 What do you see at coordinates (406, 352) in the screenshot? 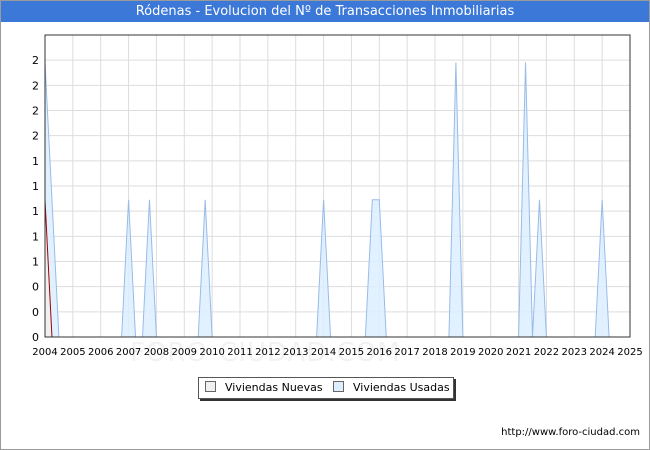
I see `x-tick-label: 2017` at bounding box center [406, 352].